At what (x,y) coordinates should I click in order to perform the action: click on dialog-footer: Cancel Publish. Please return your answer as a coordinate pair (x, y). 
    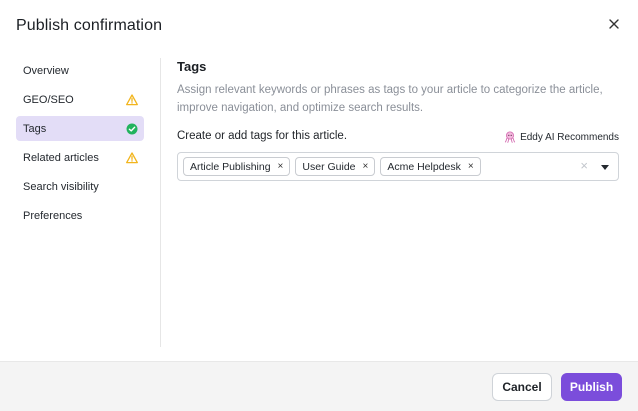
    Looking at the image, I should click on (319, 386).